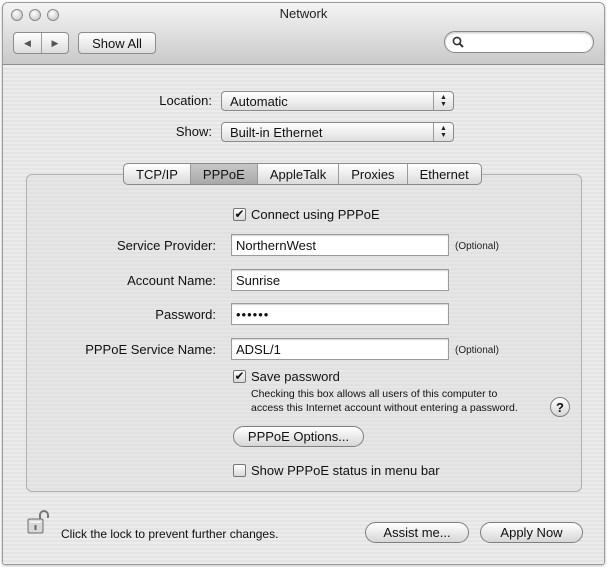 Image resolution: width=607 pixels, height=567 pixels. Describe the element at coordinates (340, 280) in the screenshot. I see `account-name-field: Sunrise` at that location.